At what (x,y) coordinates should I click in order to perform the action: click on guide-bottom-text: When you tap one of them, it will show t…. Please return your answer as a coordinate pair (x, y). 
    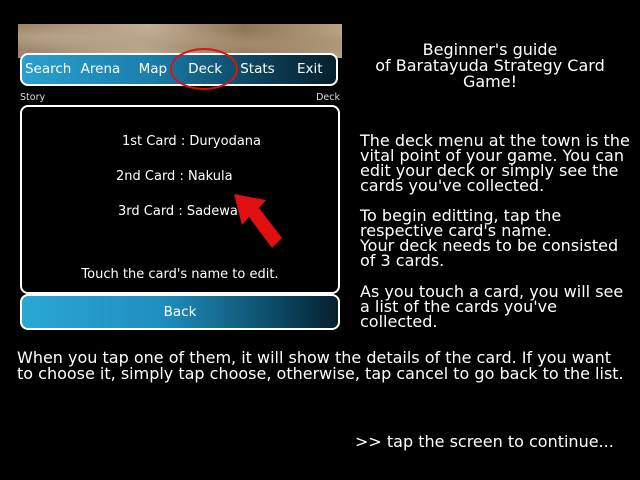
    Looking at the image, I should click on (320, 365).